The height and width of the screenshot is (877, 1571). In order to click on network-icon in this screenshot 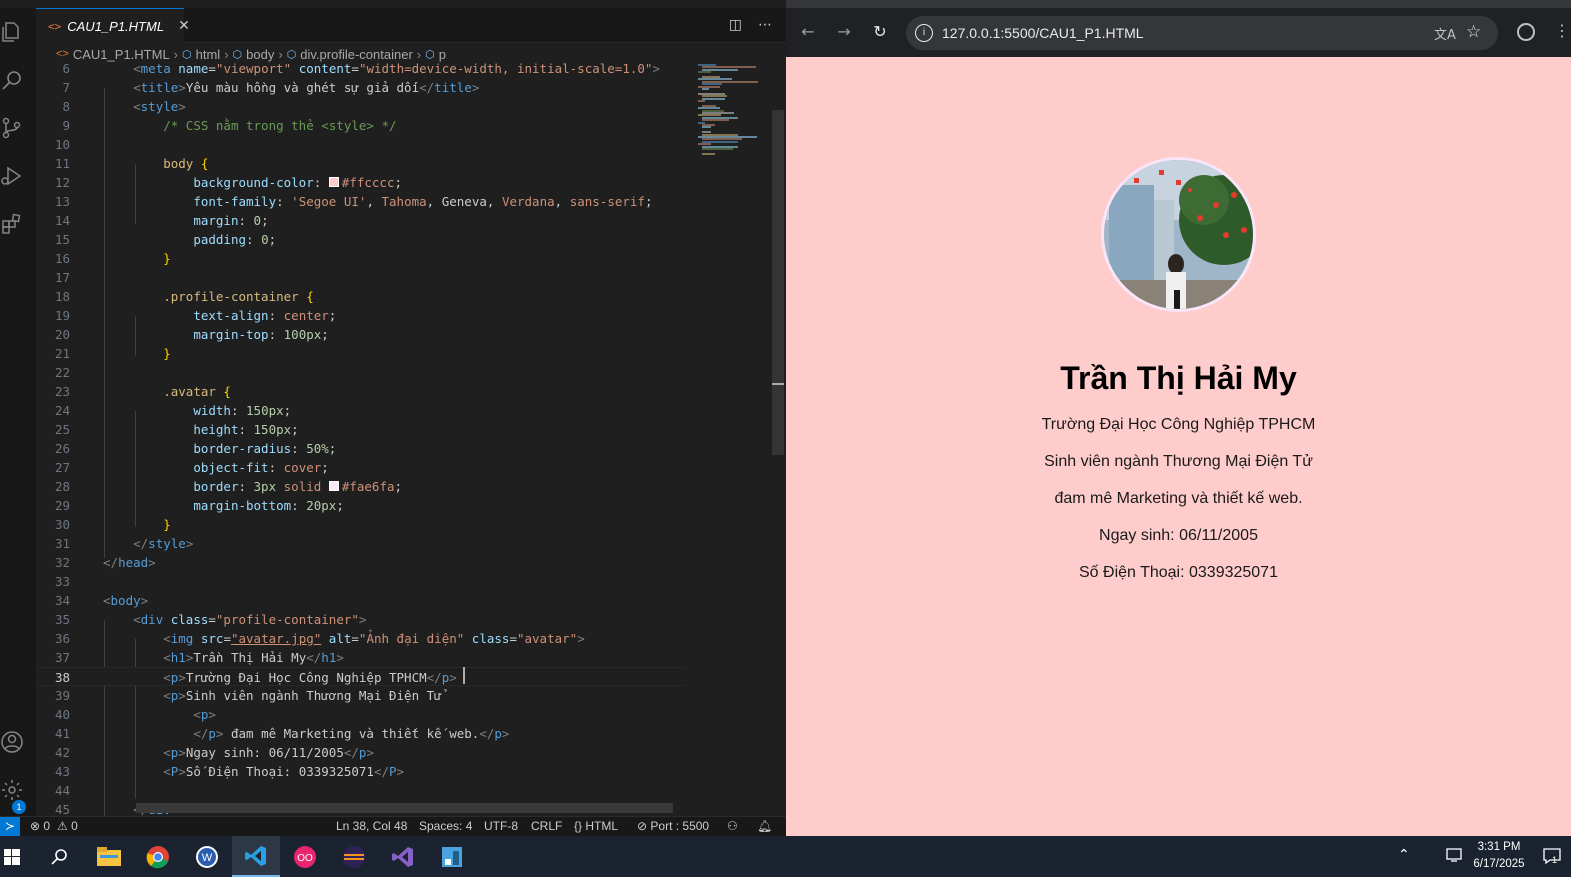, I will do `click(1455, 857)`.